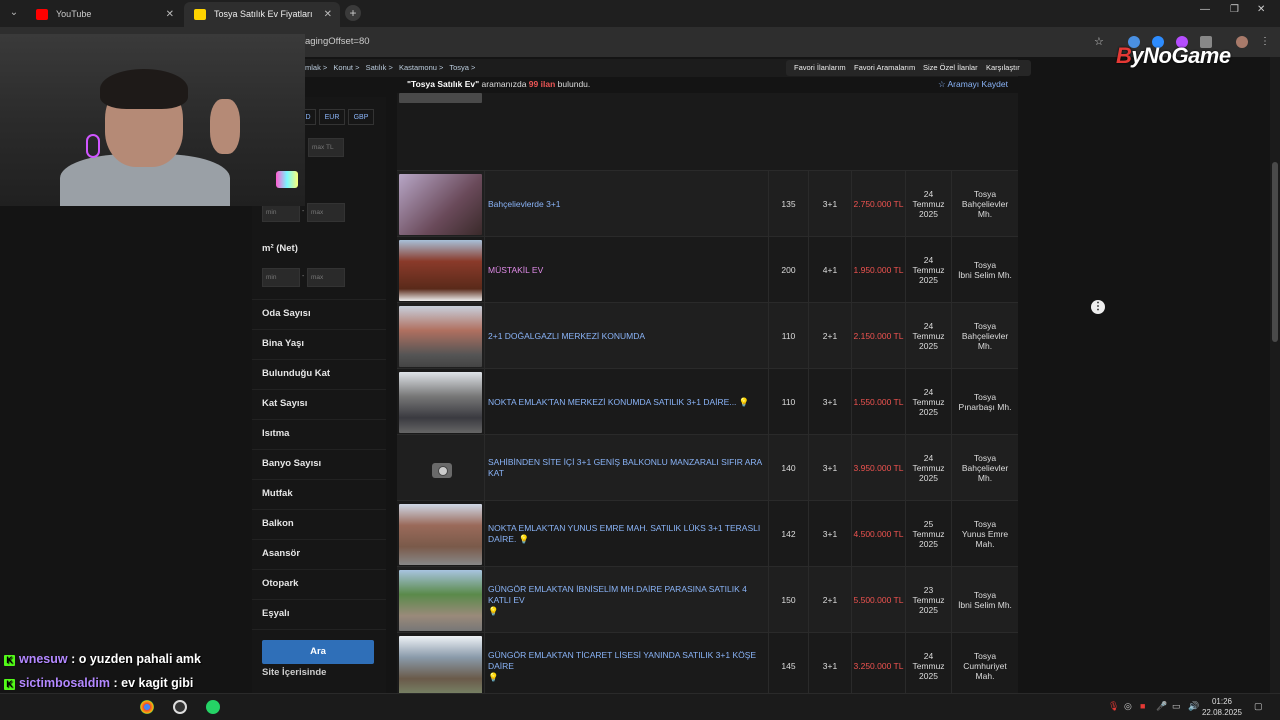 The height and width of the screenshot is (720, 1280). I want to click on restore-icon: ❐, so click(1234, 9).